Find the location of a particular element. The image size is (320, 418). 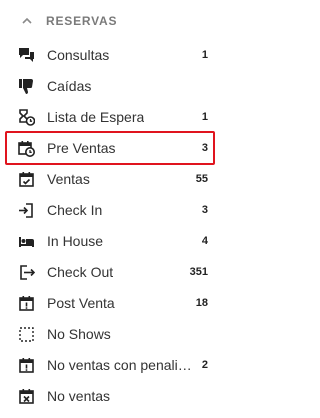

sidebar-item-label: Ventas is located at coordinates (68, 179).